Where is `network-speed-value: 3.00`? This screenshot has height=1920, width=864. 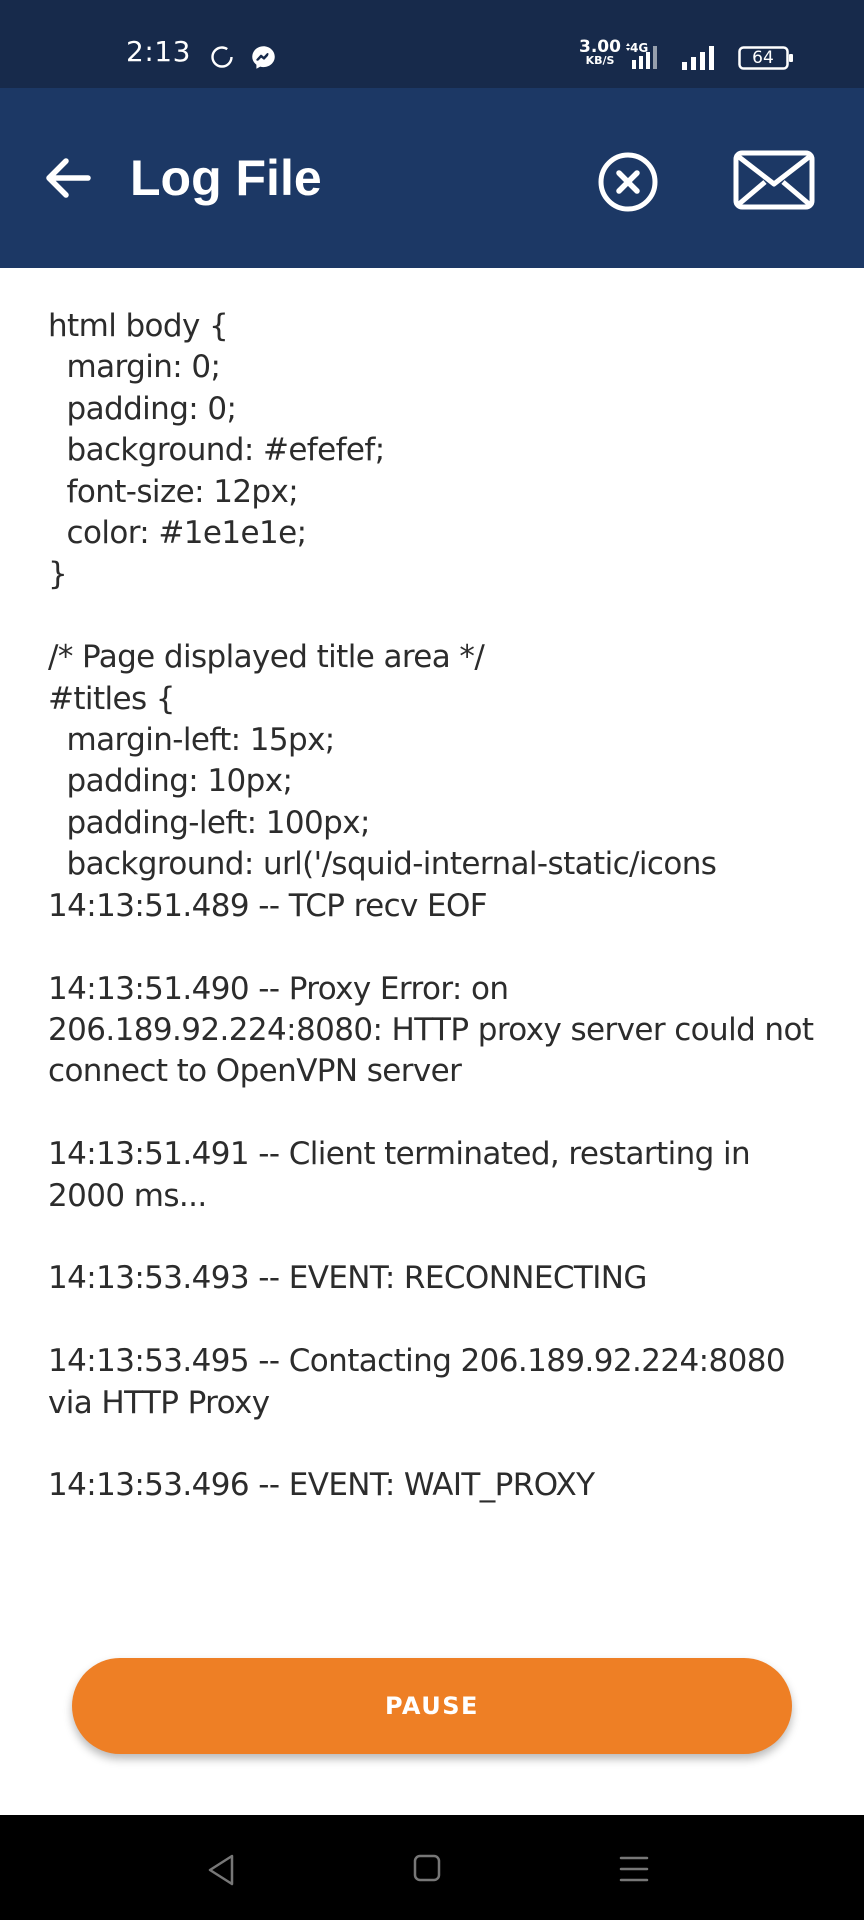
network-speed-value: 3.00 is located at coordinates (600, 47).